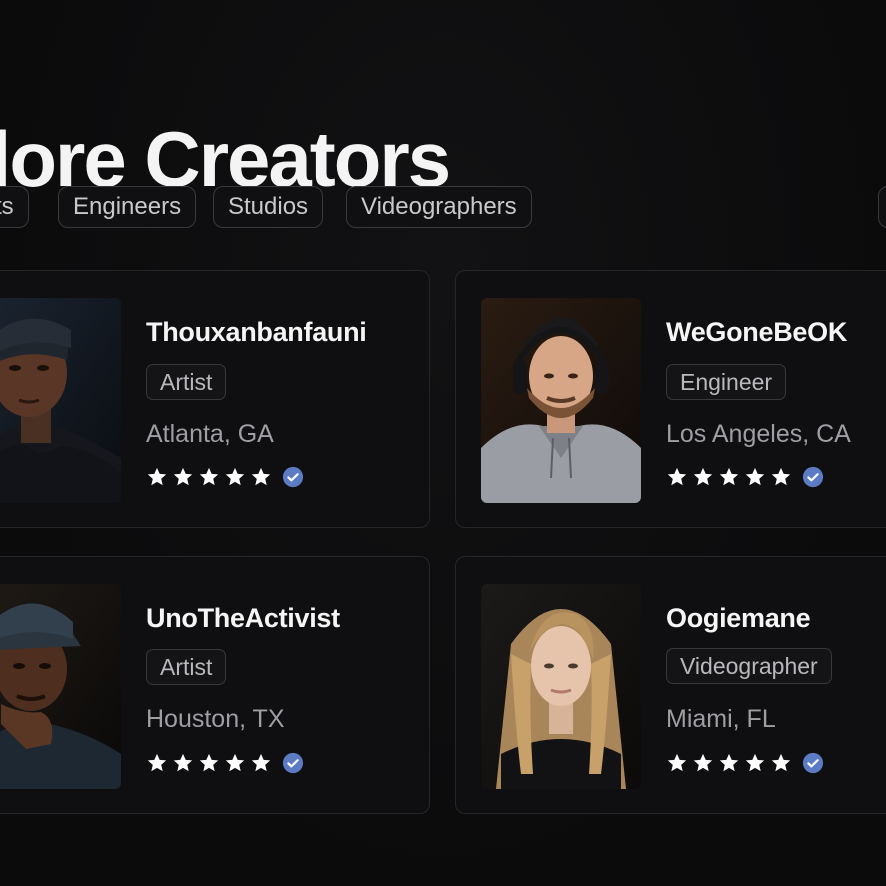  I want to click on filter-chip-artists: ts, so click(14, 207).